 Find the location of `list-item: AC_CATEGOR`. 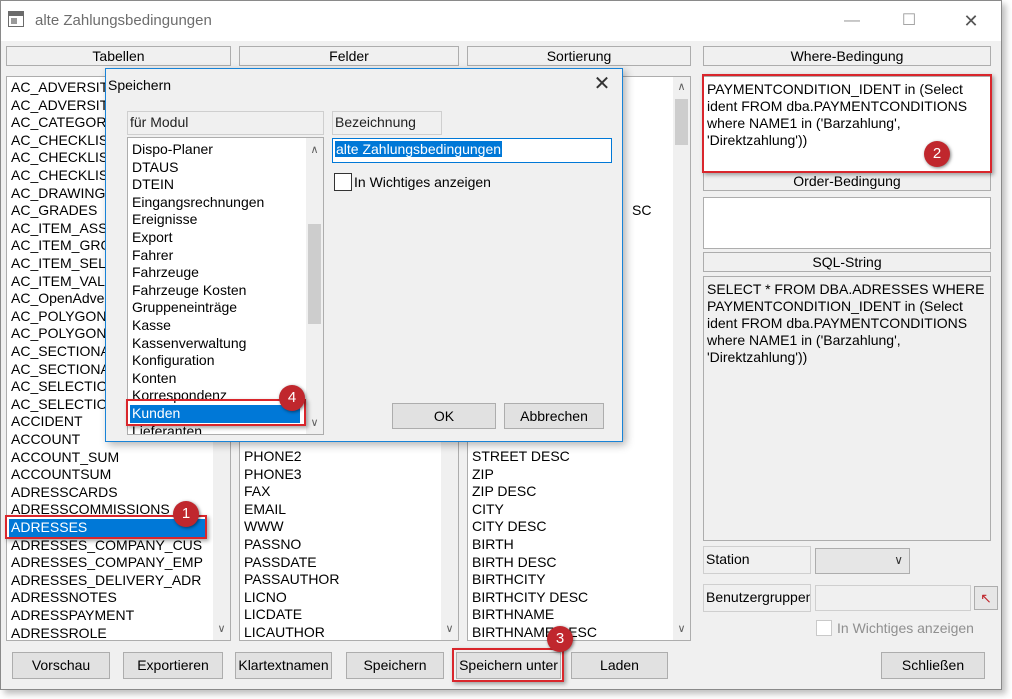

list-item: AC_CATEGOR is located at coordinates (58, 123).